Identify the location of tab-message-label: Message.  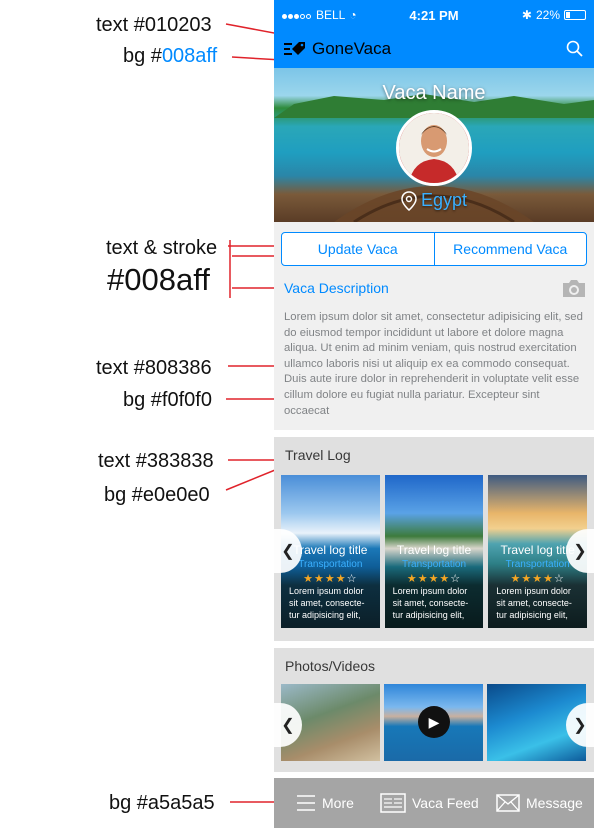
(554, 803).